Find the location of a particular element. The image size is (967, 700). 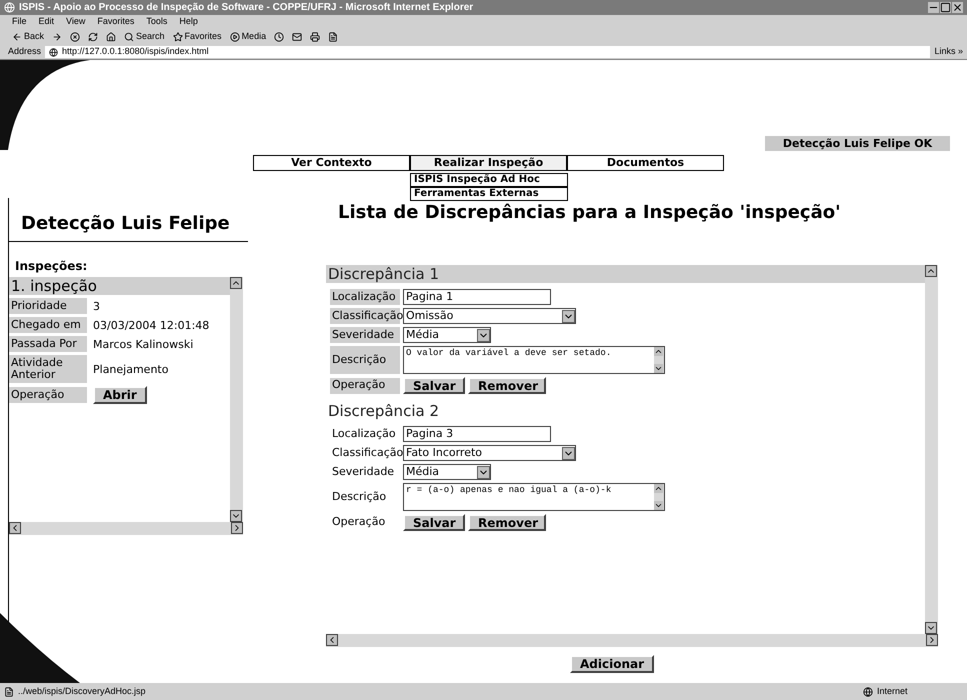

field-value: Planejamento is located at coordinates (131, 369).